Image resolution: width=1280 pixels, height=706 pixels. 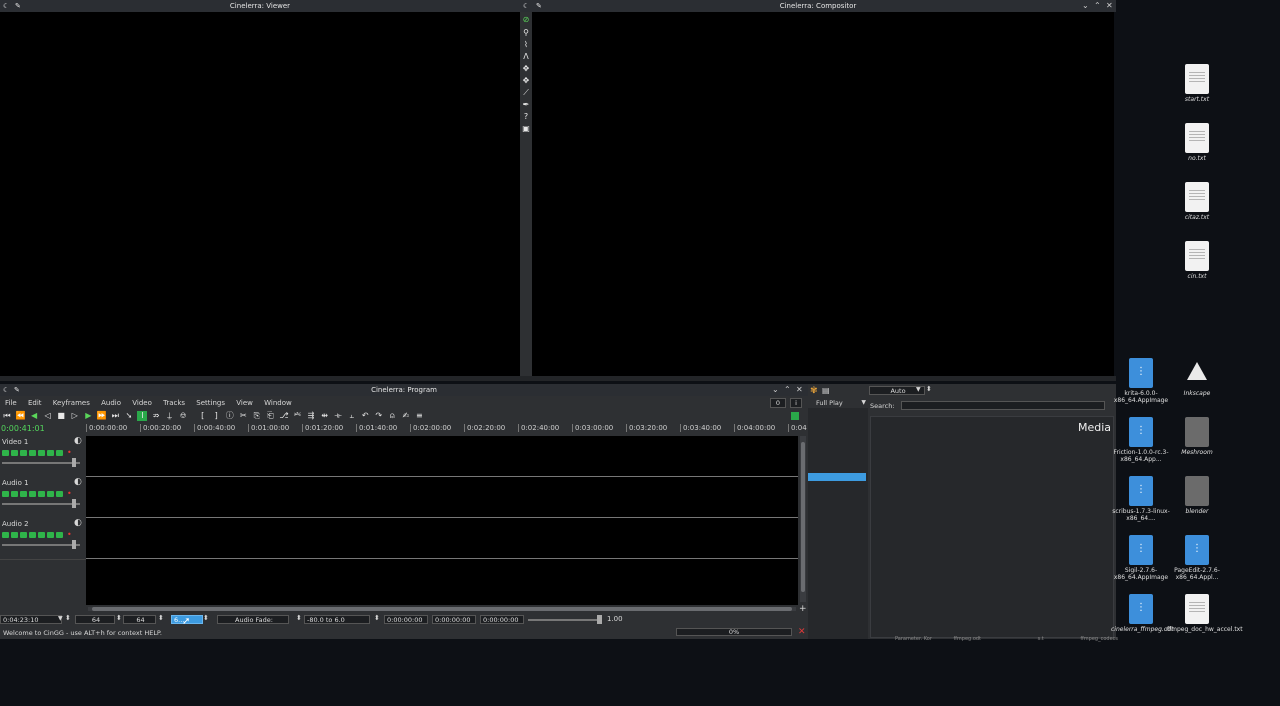 What do you see at coordinates (230, 416) in the screenshot?
I see `info-icon: ⓘ` at bounding box center [230, 416].